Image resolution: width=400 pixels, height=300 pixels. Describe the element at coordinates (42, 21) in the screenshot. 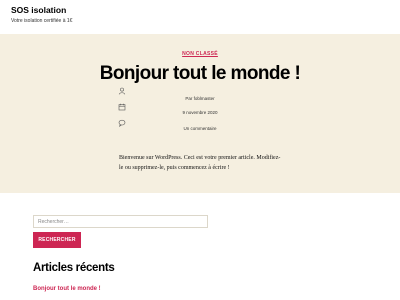

I see `site-description: Votre isolation certifiée à 1€` at that location.